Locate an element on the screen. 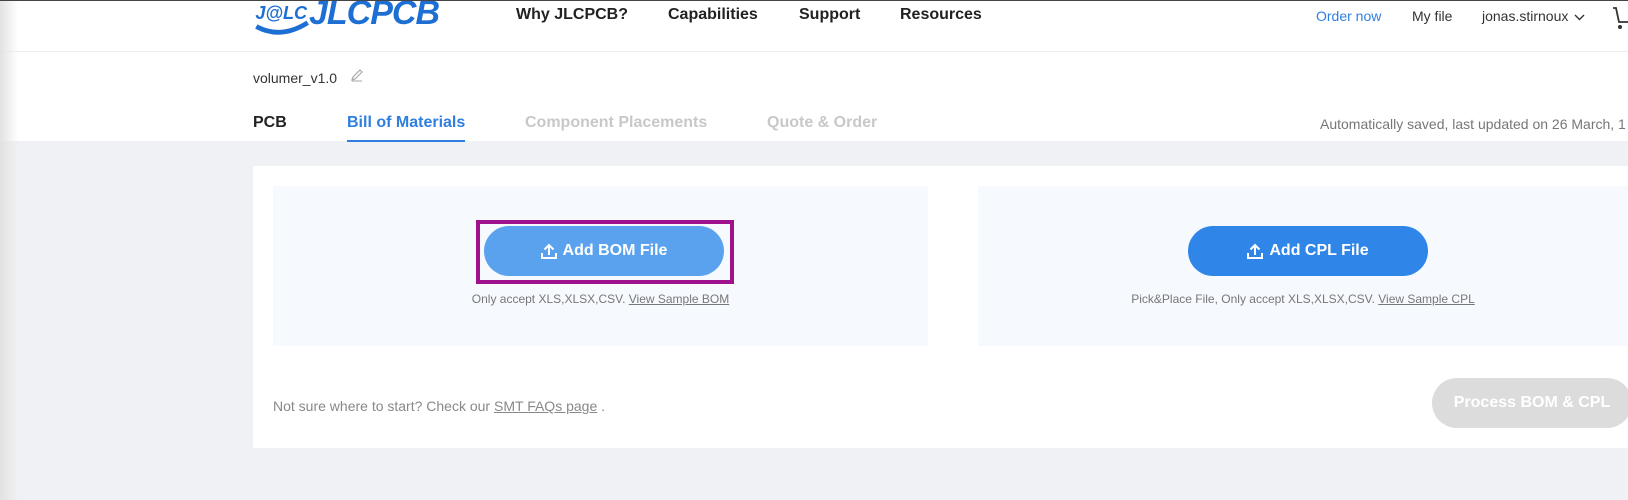 This screenshot has height=500, width=1628. upload-icon is located at coordinates (1255, 251).